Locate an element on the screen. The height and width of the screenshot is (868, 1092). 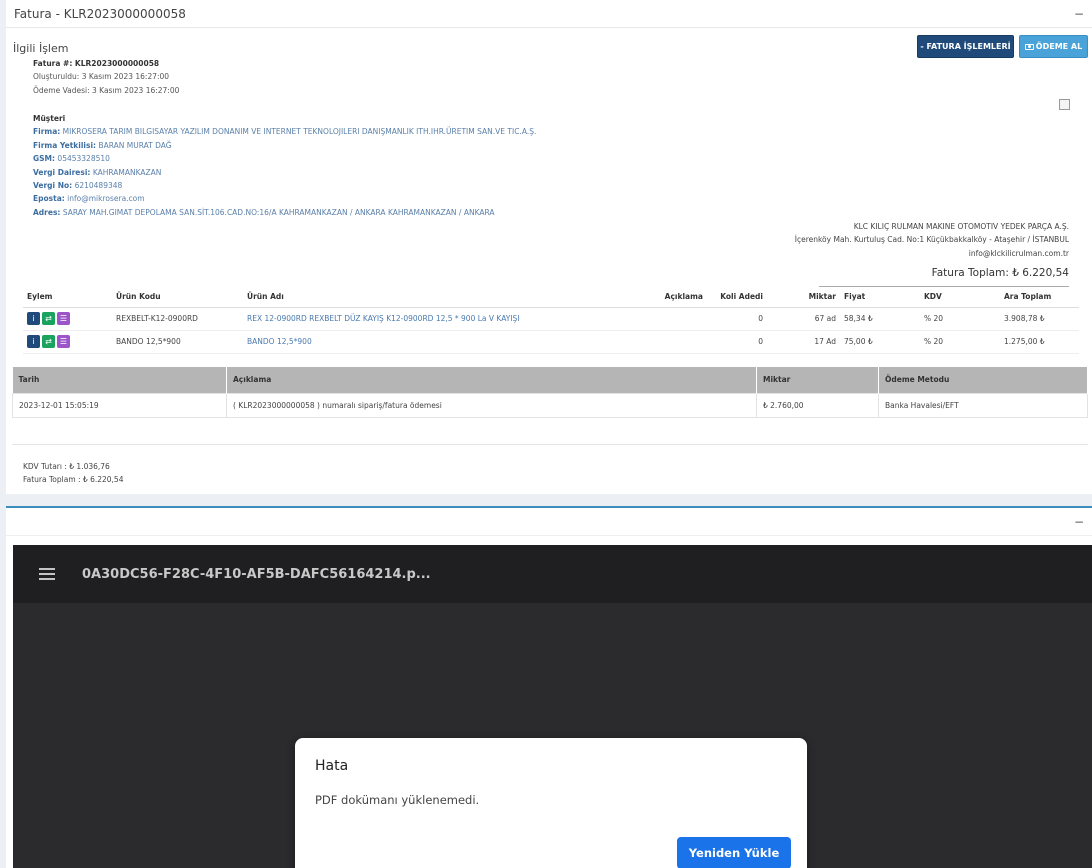
col-header: KDV is located at coordinates (960, 297).